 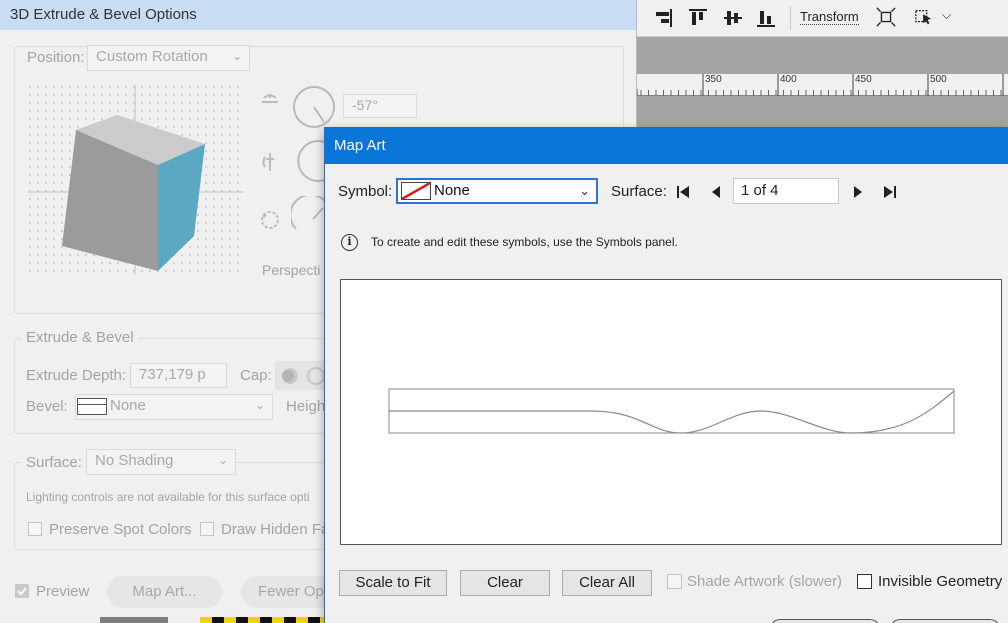 What do you see at coordinates (291, 270) in the screenshot?
I see `perspective-label: Perspecti` at bounding box center [291, 270].